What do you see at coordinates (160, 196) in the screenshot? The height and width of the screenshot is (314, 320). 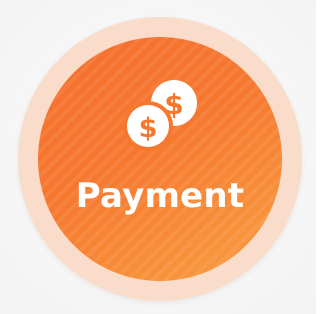 I see `badge-label: Payment` at bounding box center [160, 196].